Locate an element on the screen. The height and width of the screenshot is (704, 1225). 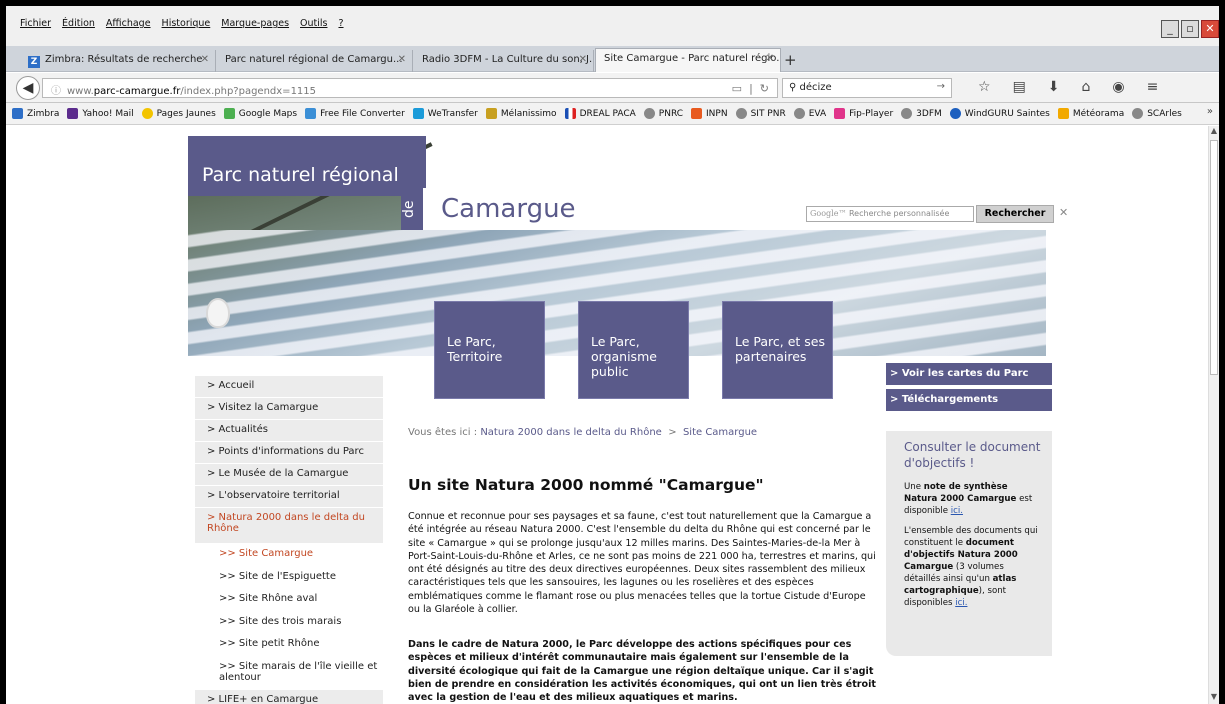
search-icon: ⚲ is located at coordinates (793, 87).